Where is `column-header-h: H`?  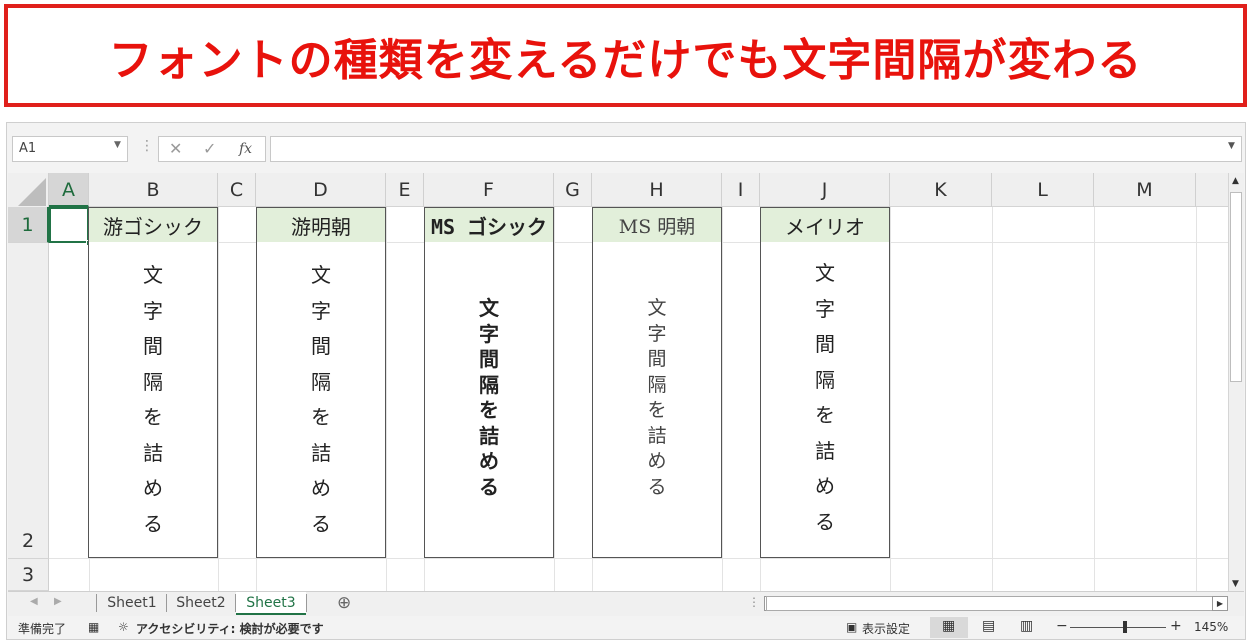
column-header-h: H is located at coordinates (657, 190).